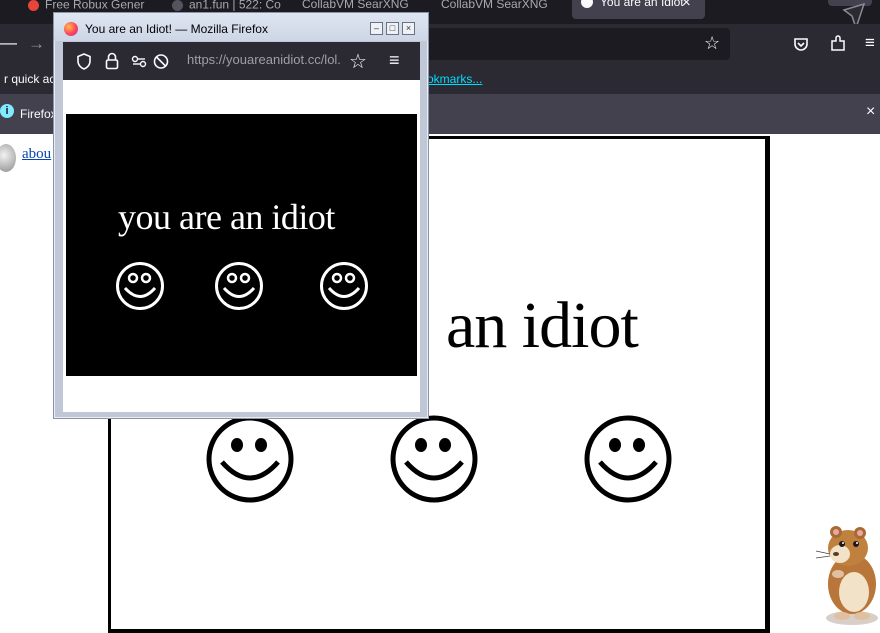 The width and height of the screenshot is (880, 633). Describe the element at coordinates (235, 6) in the screenshot. I see `tab-label: an1.fun | 522: Co` at that location.